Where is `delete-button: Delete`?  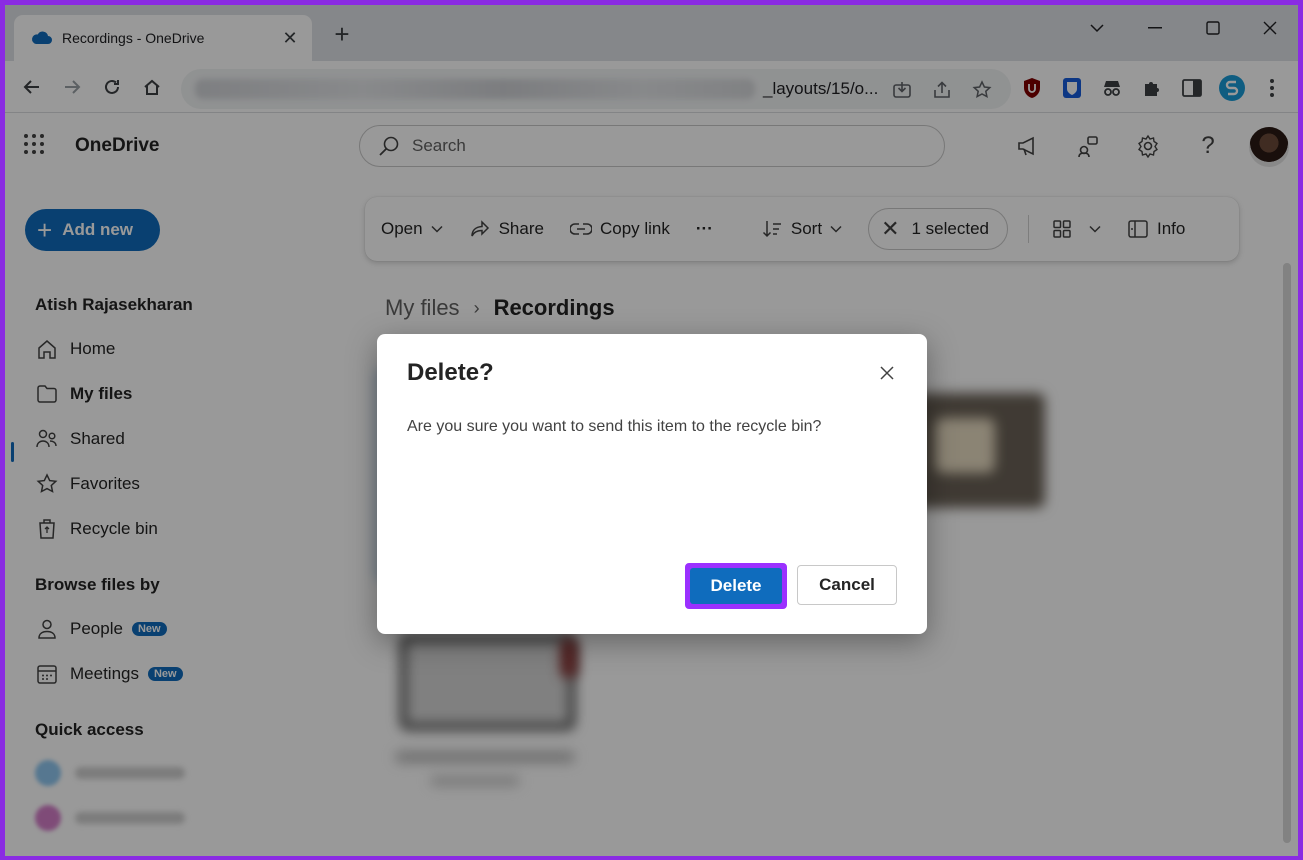 delete-button: Delete is located at coordinates (736, 586).